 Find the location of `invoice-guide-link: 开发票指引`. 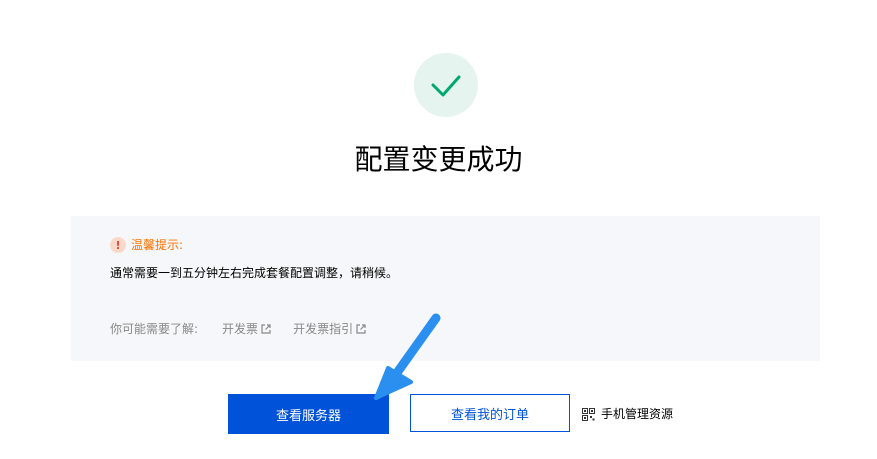

invoice-guide-link: 开发票指引 is located at coordinates (329, 329).